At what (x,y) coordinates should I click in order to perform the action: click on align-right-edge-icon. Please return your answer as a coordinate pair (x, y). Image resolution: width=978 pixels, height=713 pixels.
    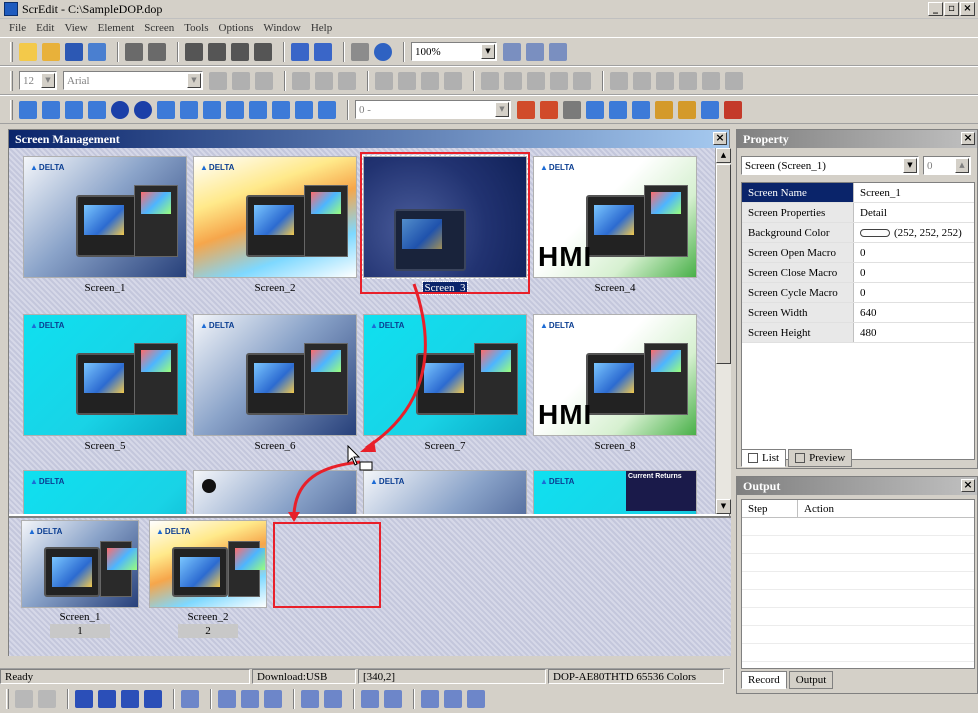
    Looking at the image, I should click on (47, 698).